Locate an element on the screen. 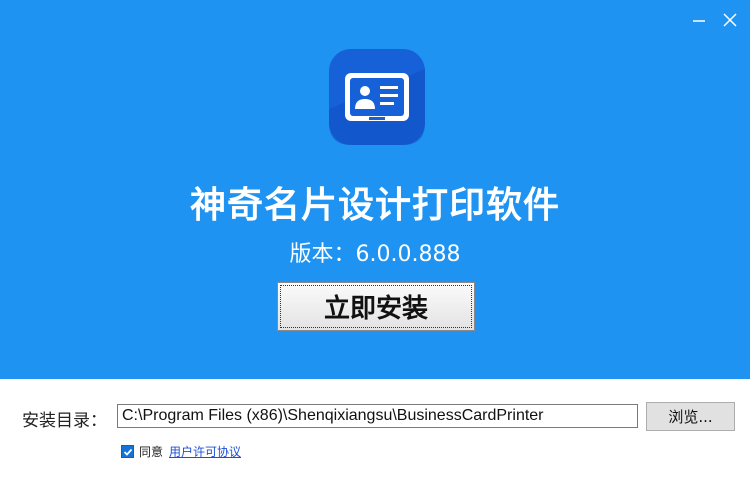 The height and width of the screenshot is (480, 750). agreement-row: 同意 用户许可协议 is located at coordinates (181, 451).